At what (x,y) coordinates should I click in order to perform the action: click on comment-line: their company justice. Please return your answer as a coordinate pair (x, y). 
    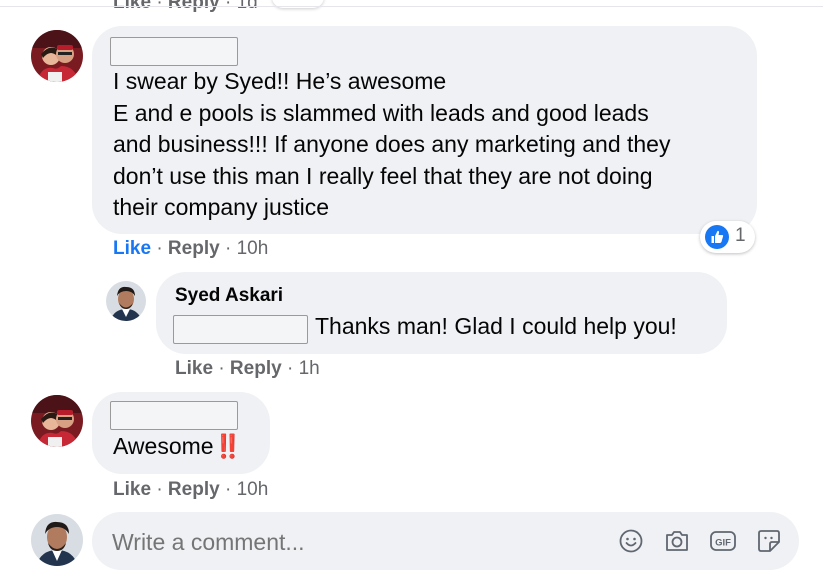
    Looking at the image, I should click on (221, 207).